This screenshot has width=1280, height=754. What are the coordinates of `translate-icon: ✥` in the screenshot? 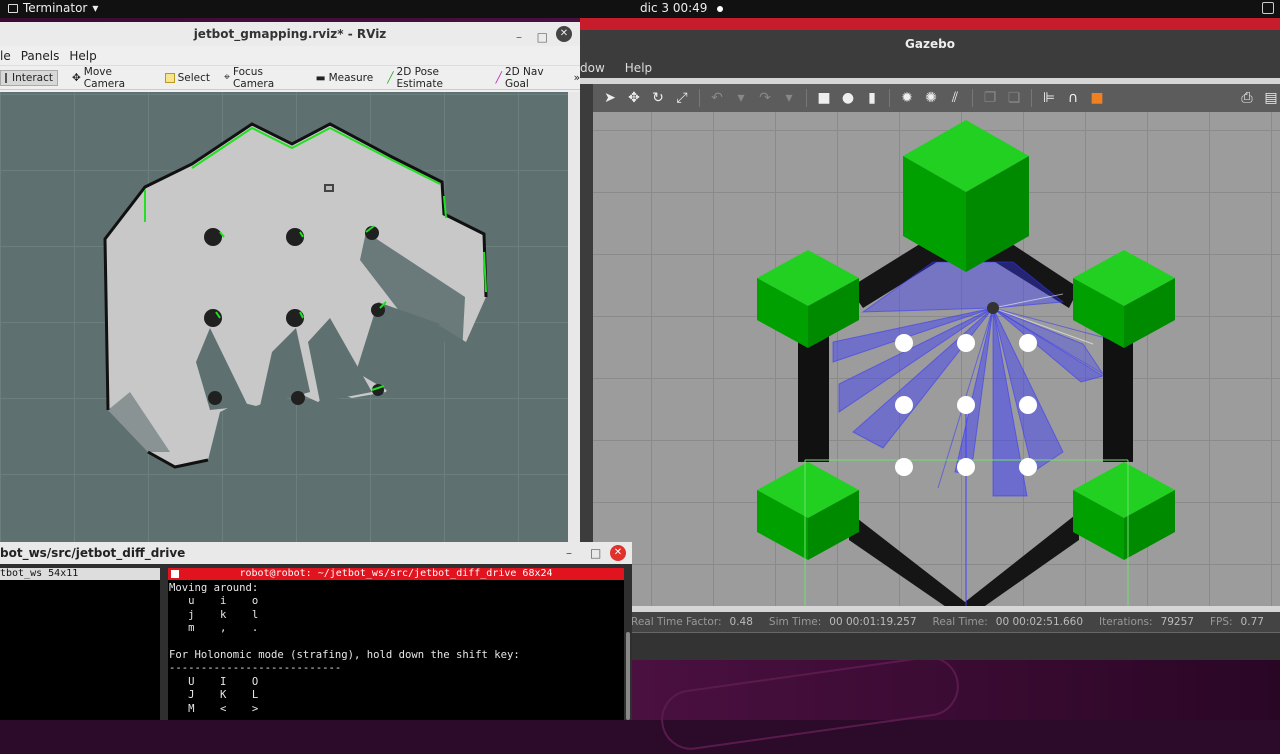 It's located at (634, 98).